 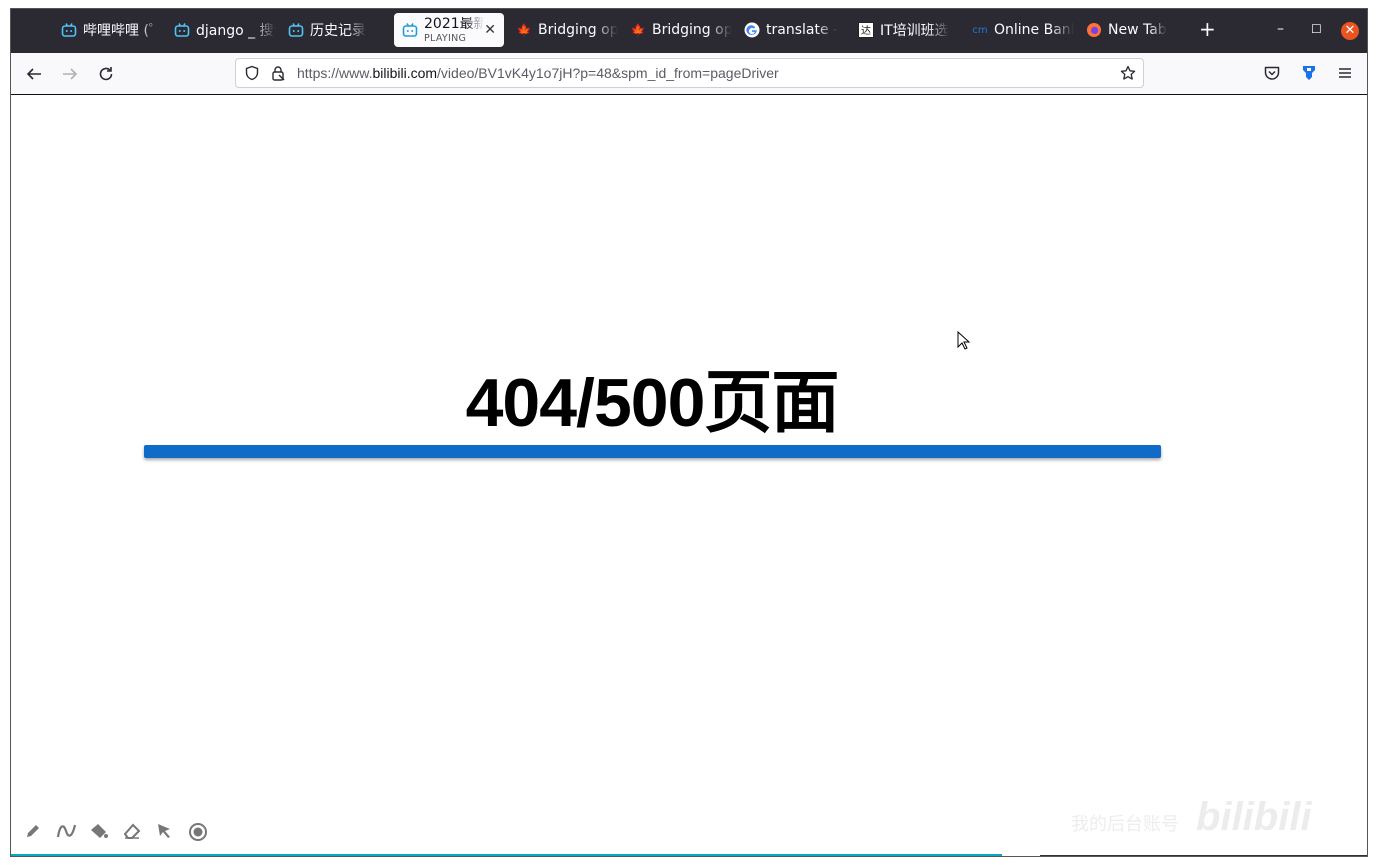 What do you see at coordinates (1137, 30) in the screenshot?
I see `tab-title: New Tab` at bounding box center [1137, 30].